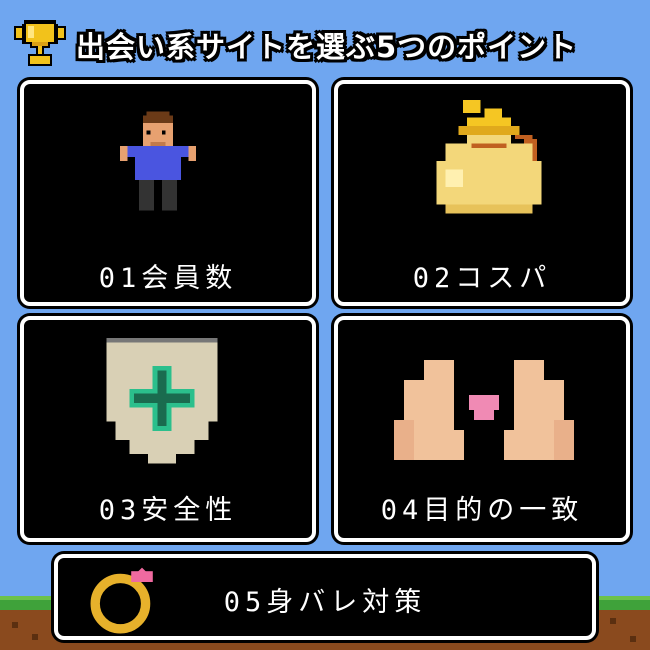  I want to click on person-icon, so click(158, 161).